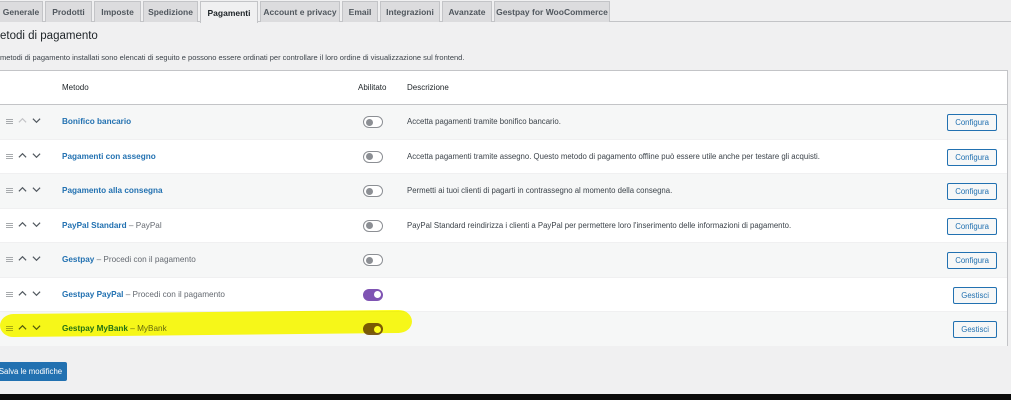 Image resolution: width=1011 pixels, height=400 pixels. What do you see at coordinates (229, 12) in the screenshot?
I see `tab-pagamenti: Pagamenti` at bounding box center [229, 12].